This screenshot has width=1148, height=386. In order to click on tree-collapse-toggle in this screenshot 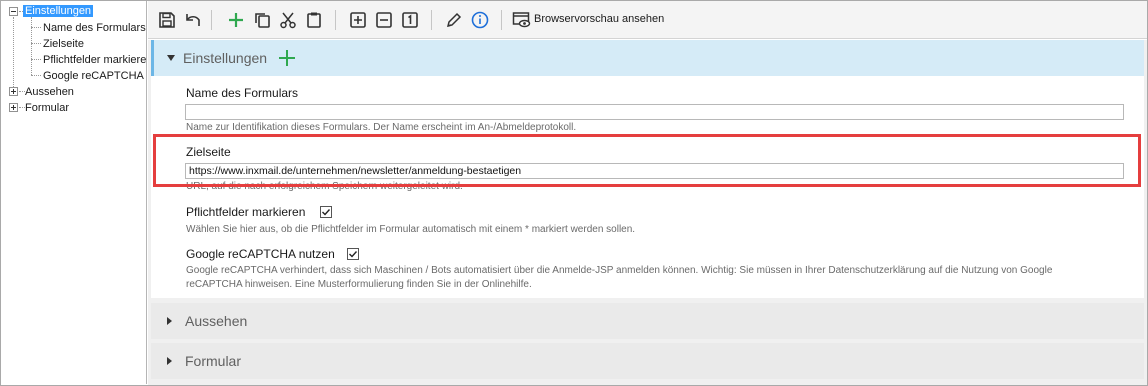, I will do `click(13, 11)`.